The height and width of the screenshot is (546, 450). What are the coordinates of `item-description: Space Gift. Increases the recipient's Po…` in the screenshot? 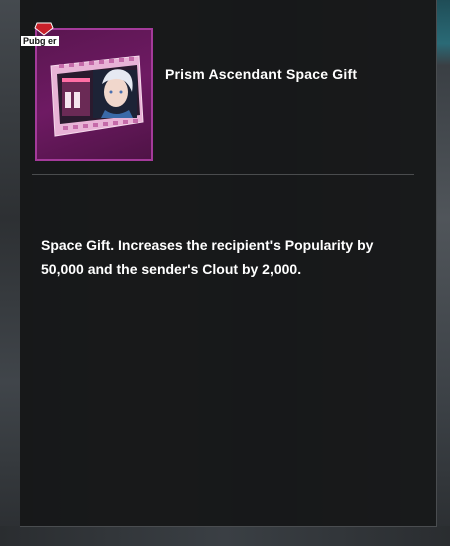 It's located at (207, 257).